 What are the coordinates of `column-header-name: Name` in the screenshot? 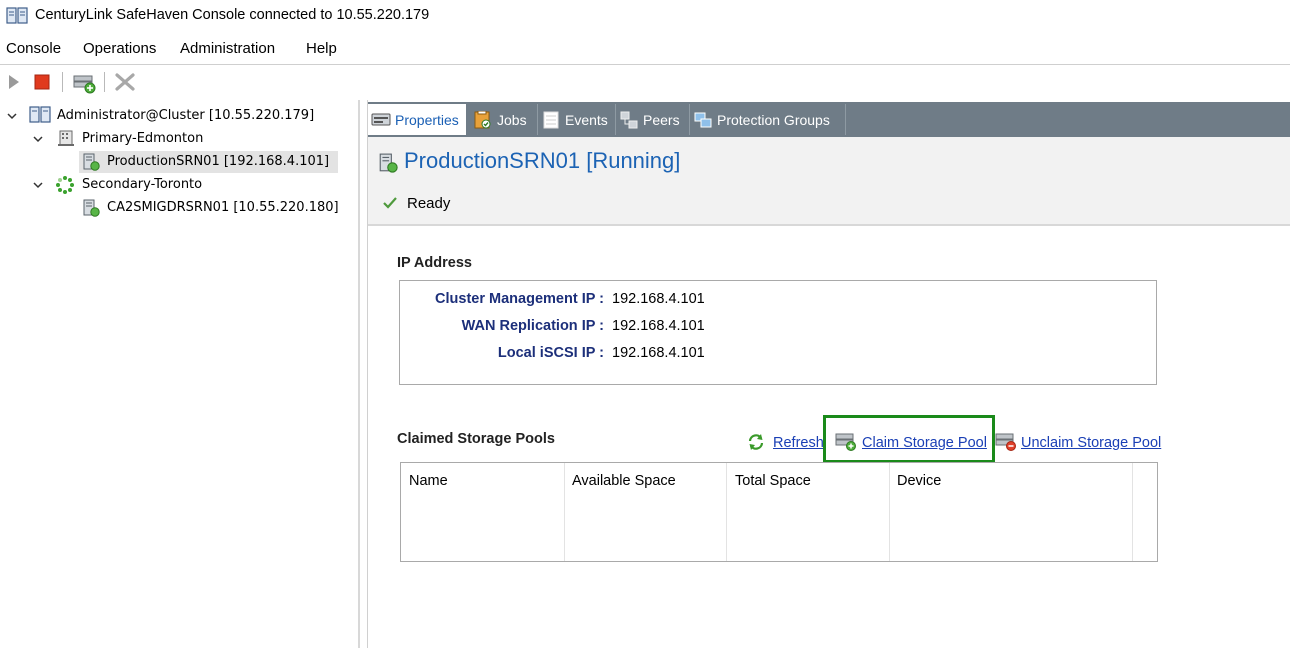 It's located at (428, 481).